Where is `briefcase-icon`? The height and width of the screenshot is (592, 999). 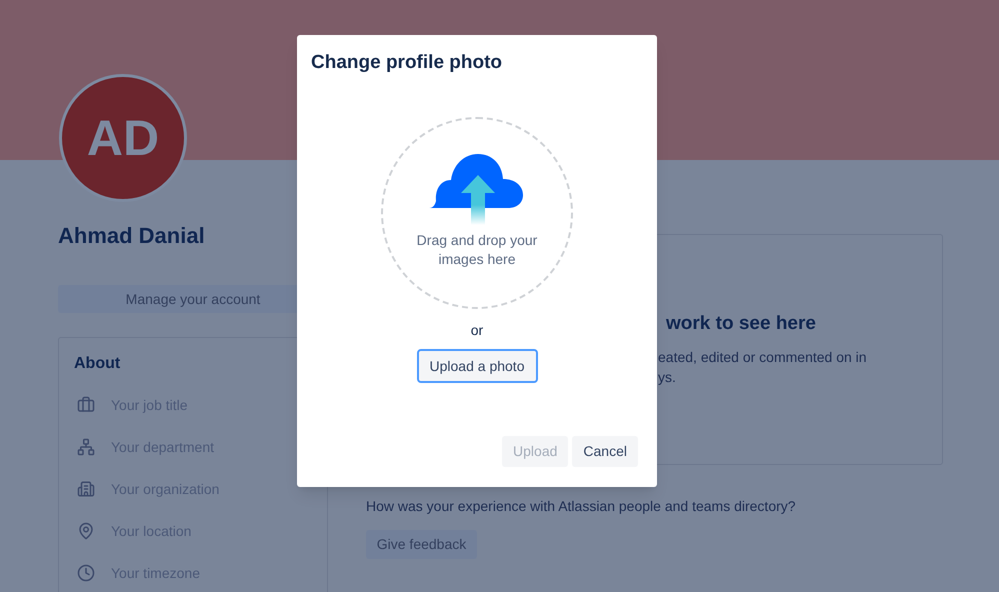
briefcase-icon is located at coordinates (86, 405).